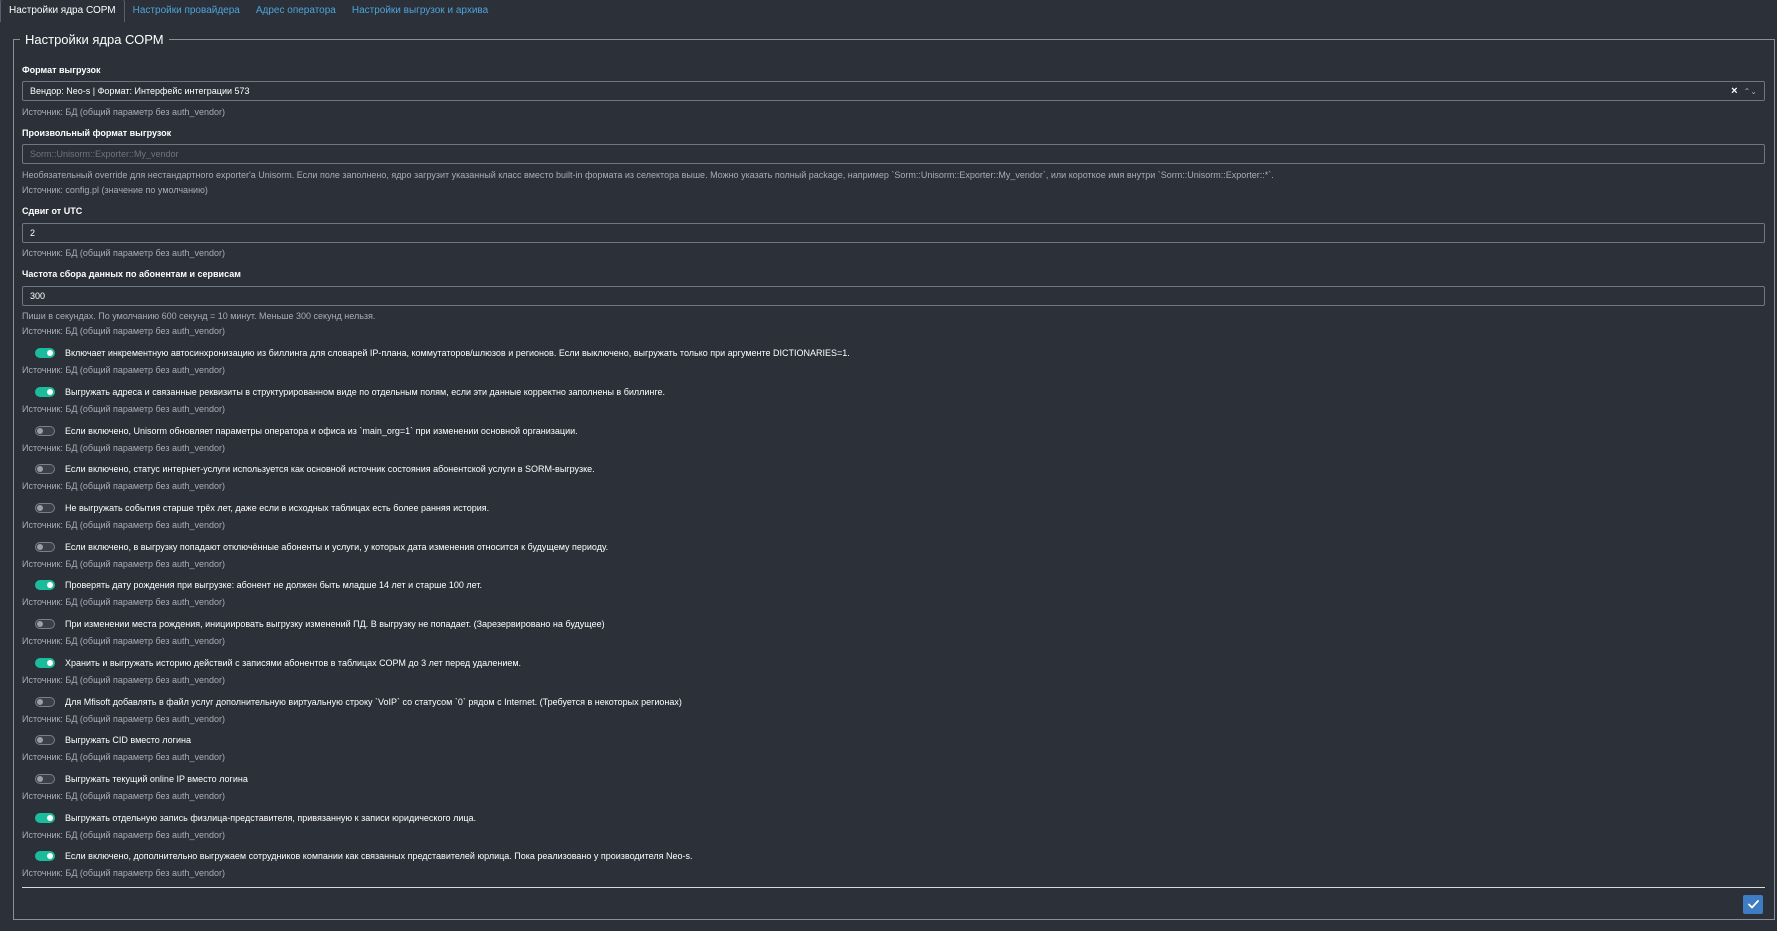 This screenshot has width=1777, height=931. Describe the element at coordinates (1750, 91) in the screenshot. I see `chevron-updown-icon: ⌃⌄` at that location.